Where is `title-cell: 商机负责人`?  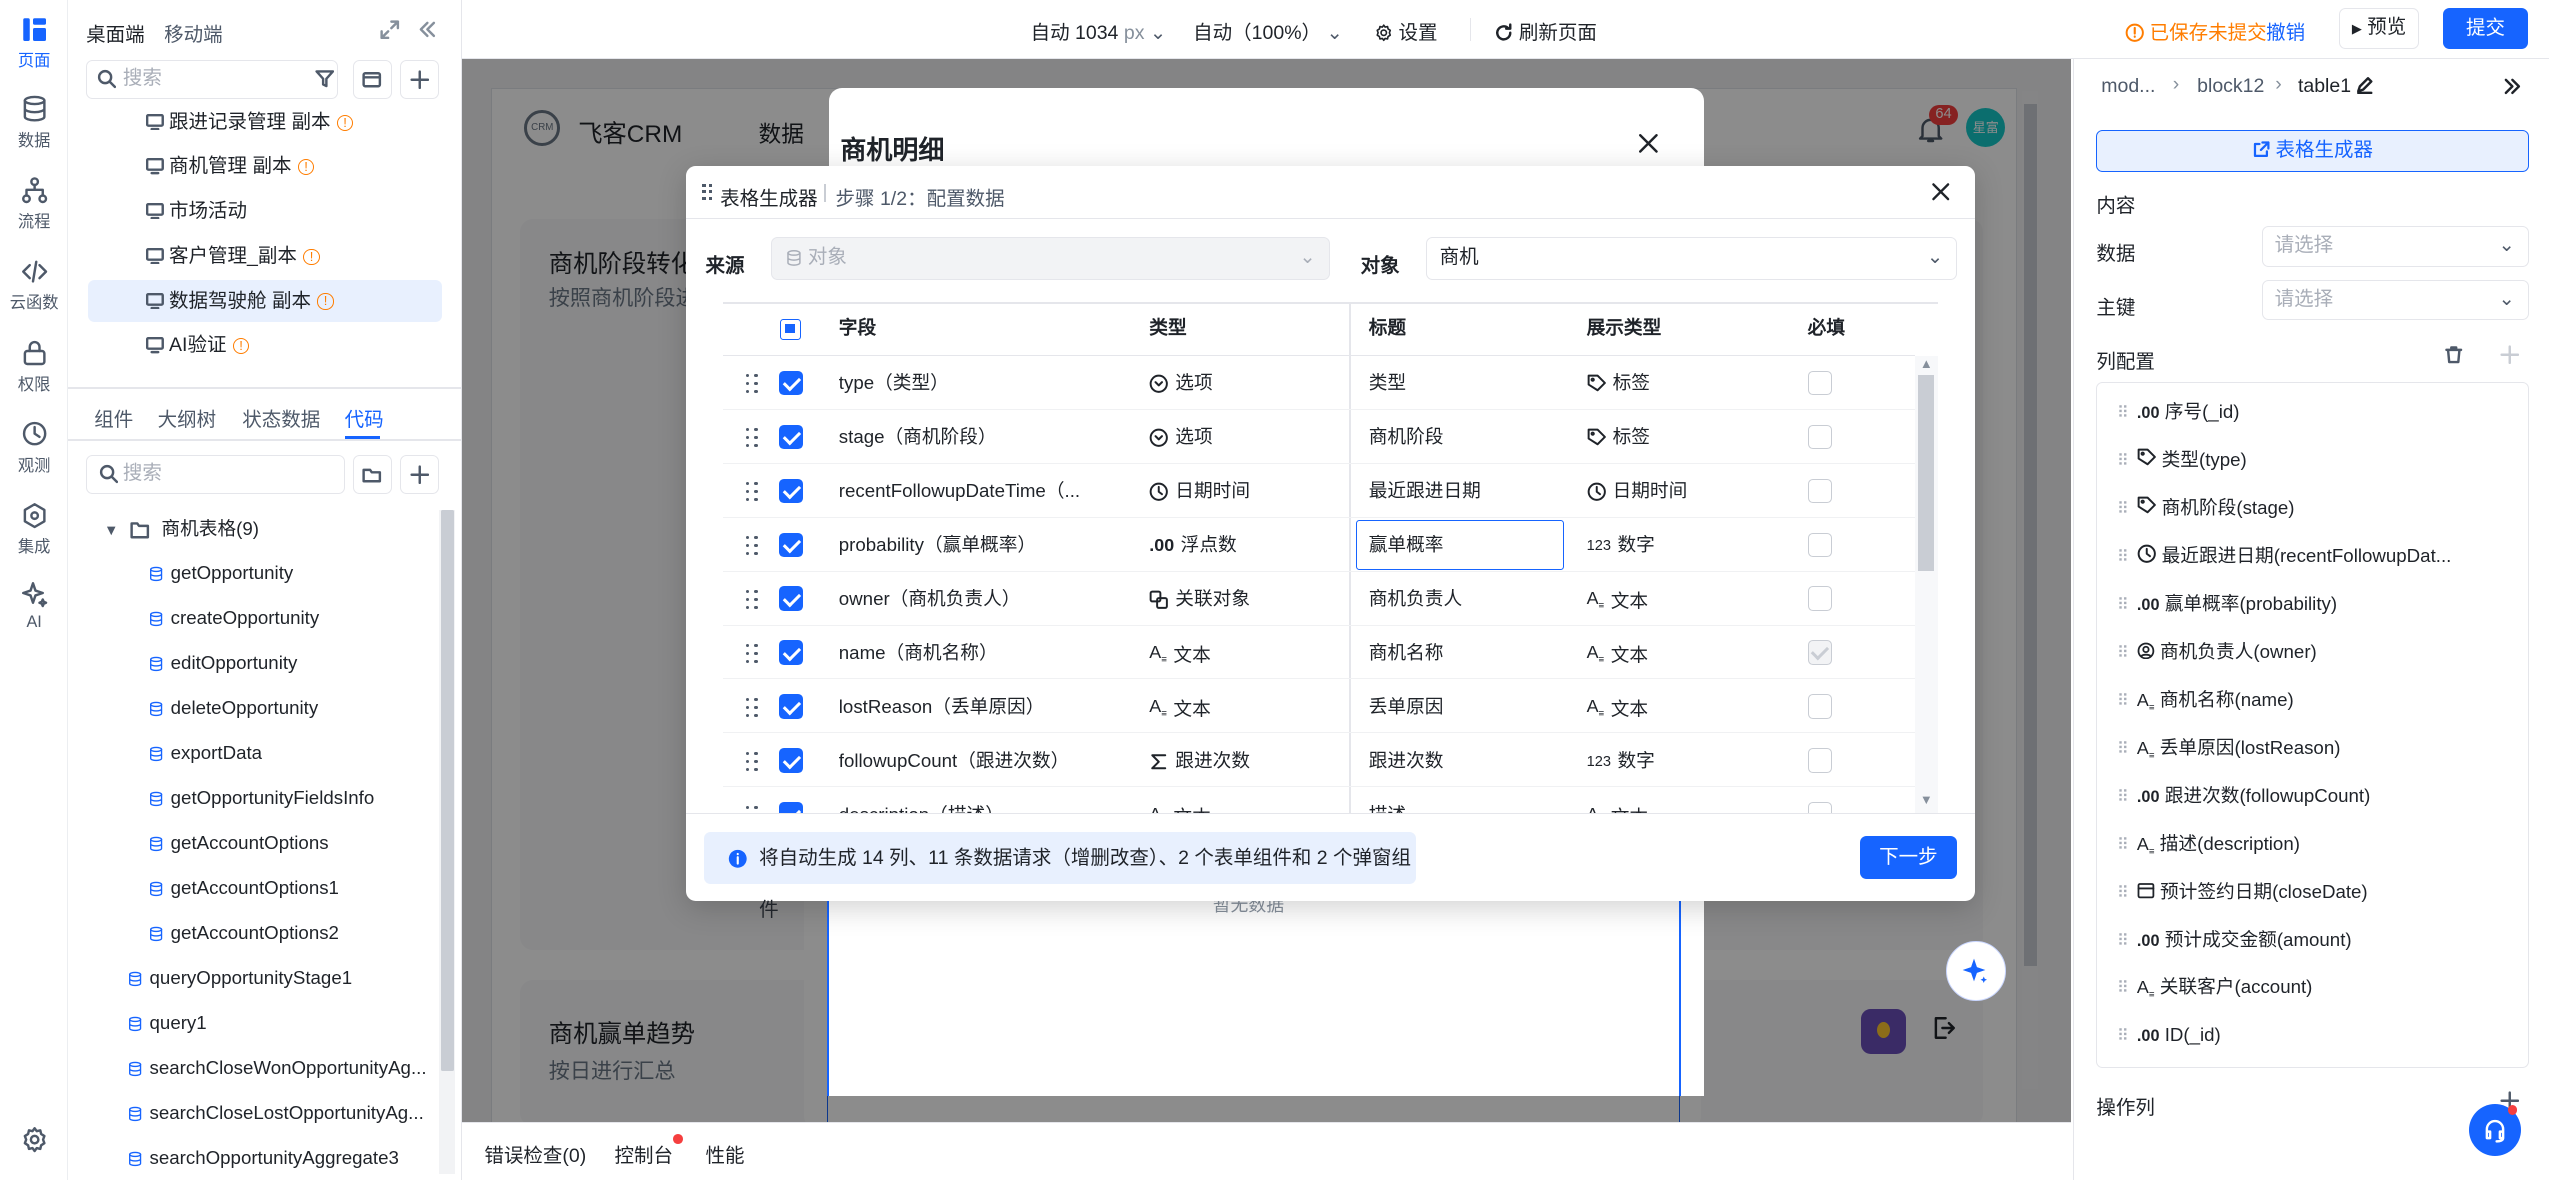 title-cell: 商机负责人 is located at coordinates (1415, 599).